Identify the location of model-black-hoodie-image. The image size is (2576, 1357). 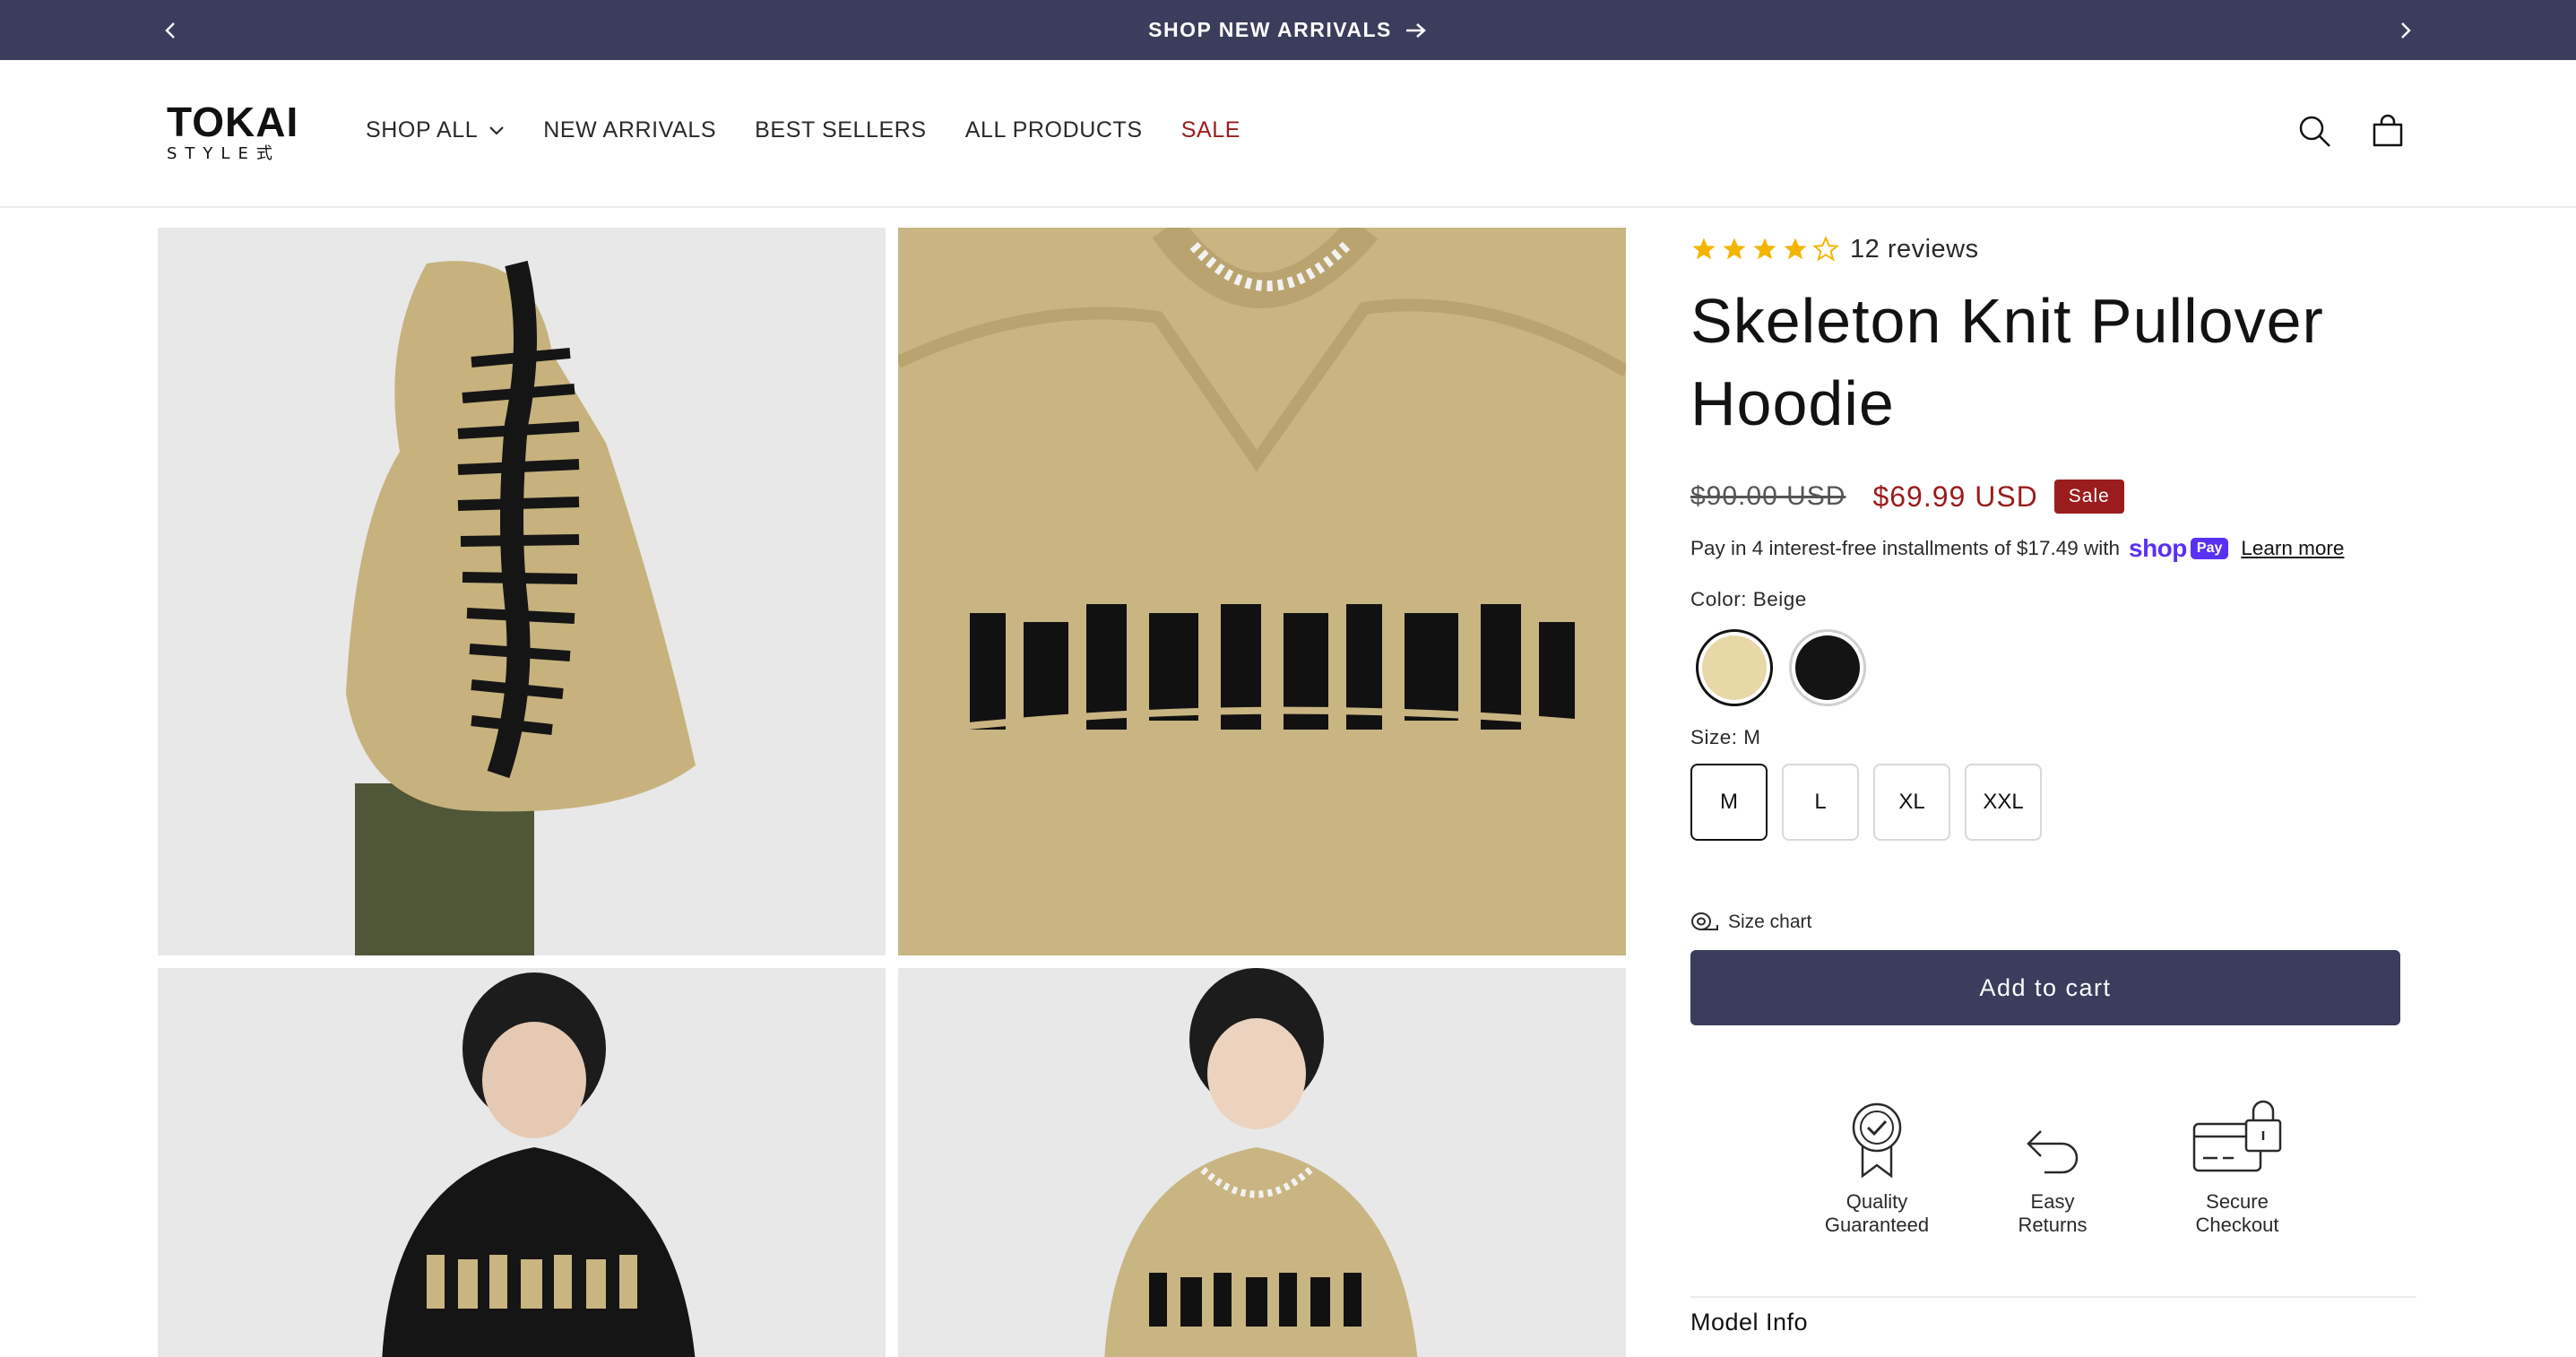
(522, 1162).